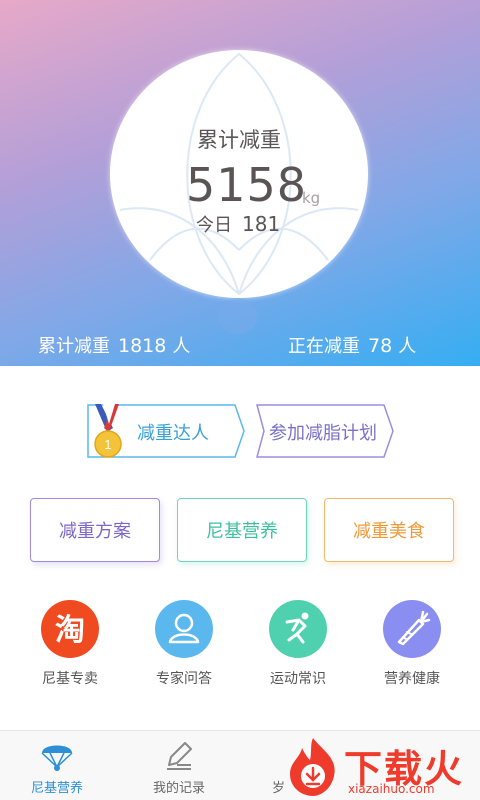  What do you see at coordinates (142, 346) in the screenshot?
I see `stat-left-value: 1818` at bounding box center [142, 346].